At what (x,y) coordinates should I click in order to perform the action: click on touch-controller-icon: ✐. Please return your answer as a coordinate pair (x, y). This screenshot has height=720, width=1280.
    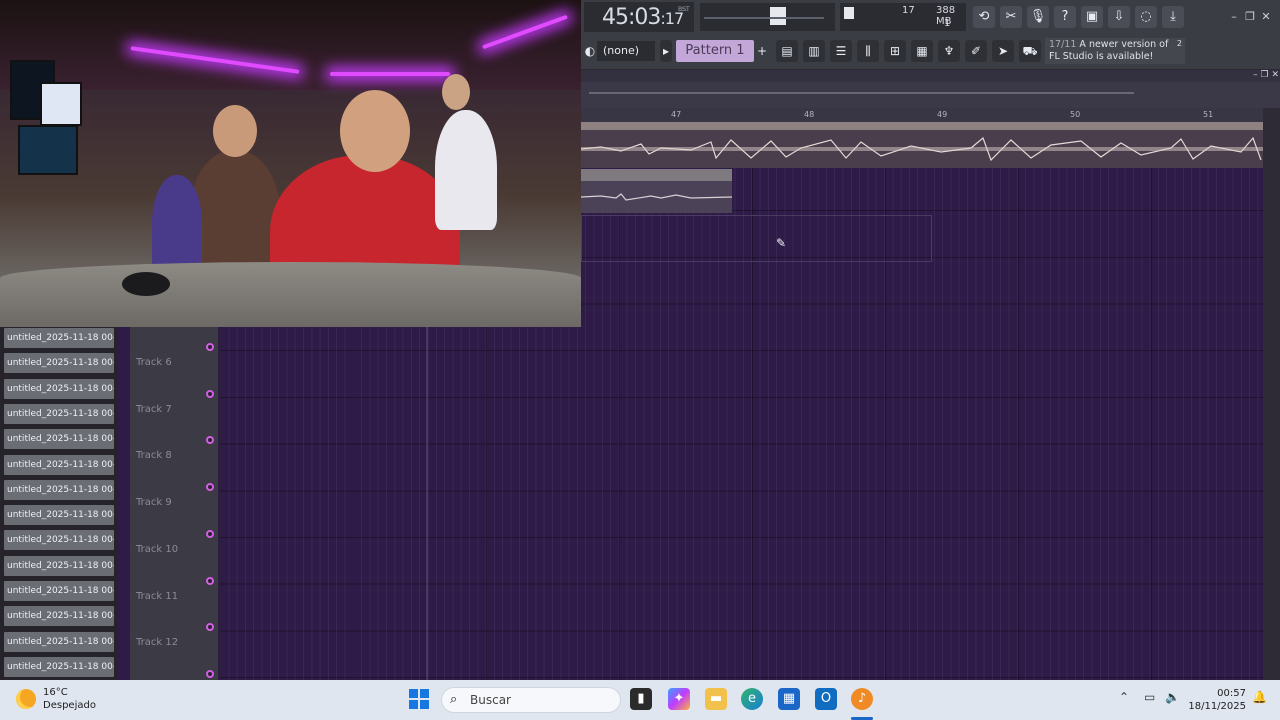
    Looking at the image, I should click on (976, 51).